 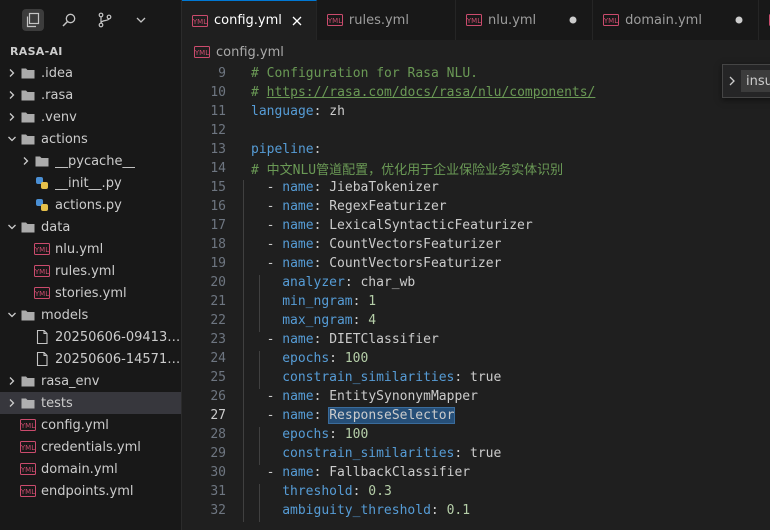 I want to click on tab-rules-yml: YML rules.yml, so click(x=386, y=20).